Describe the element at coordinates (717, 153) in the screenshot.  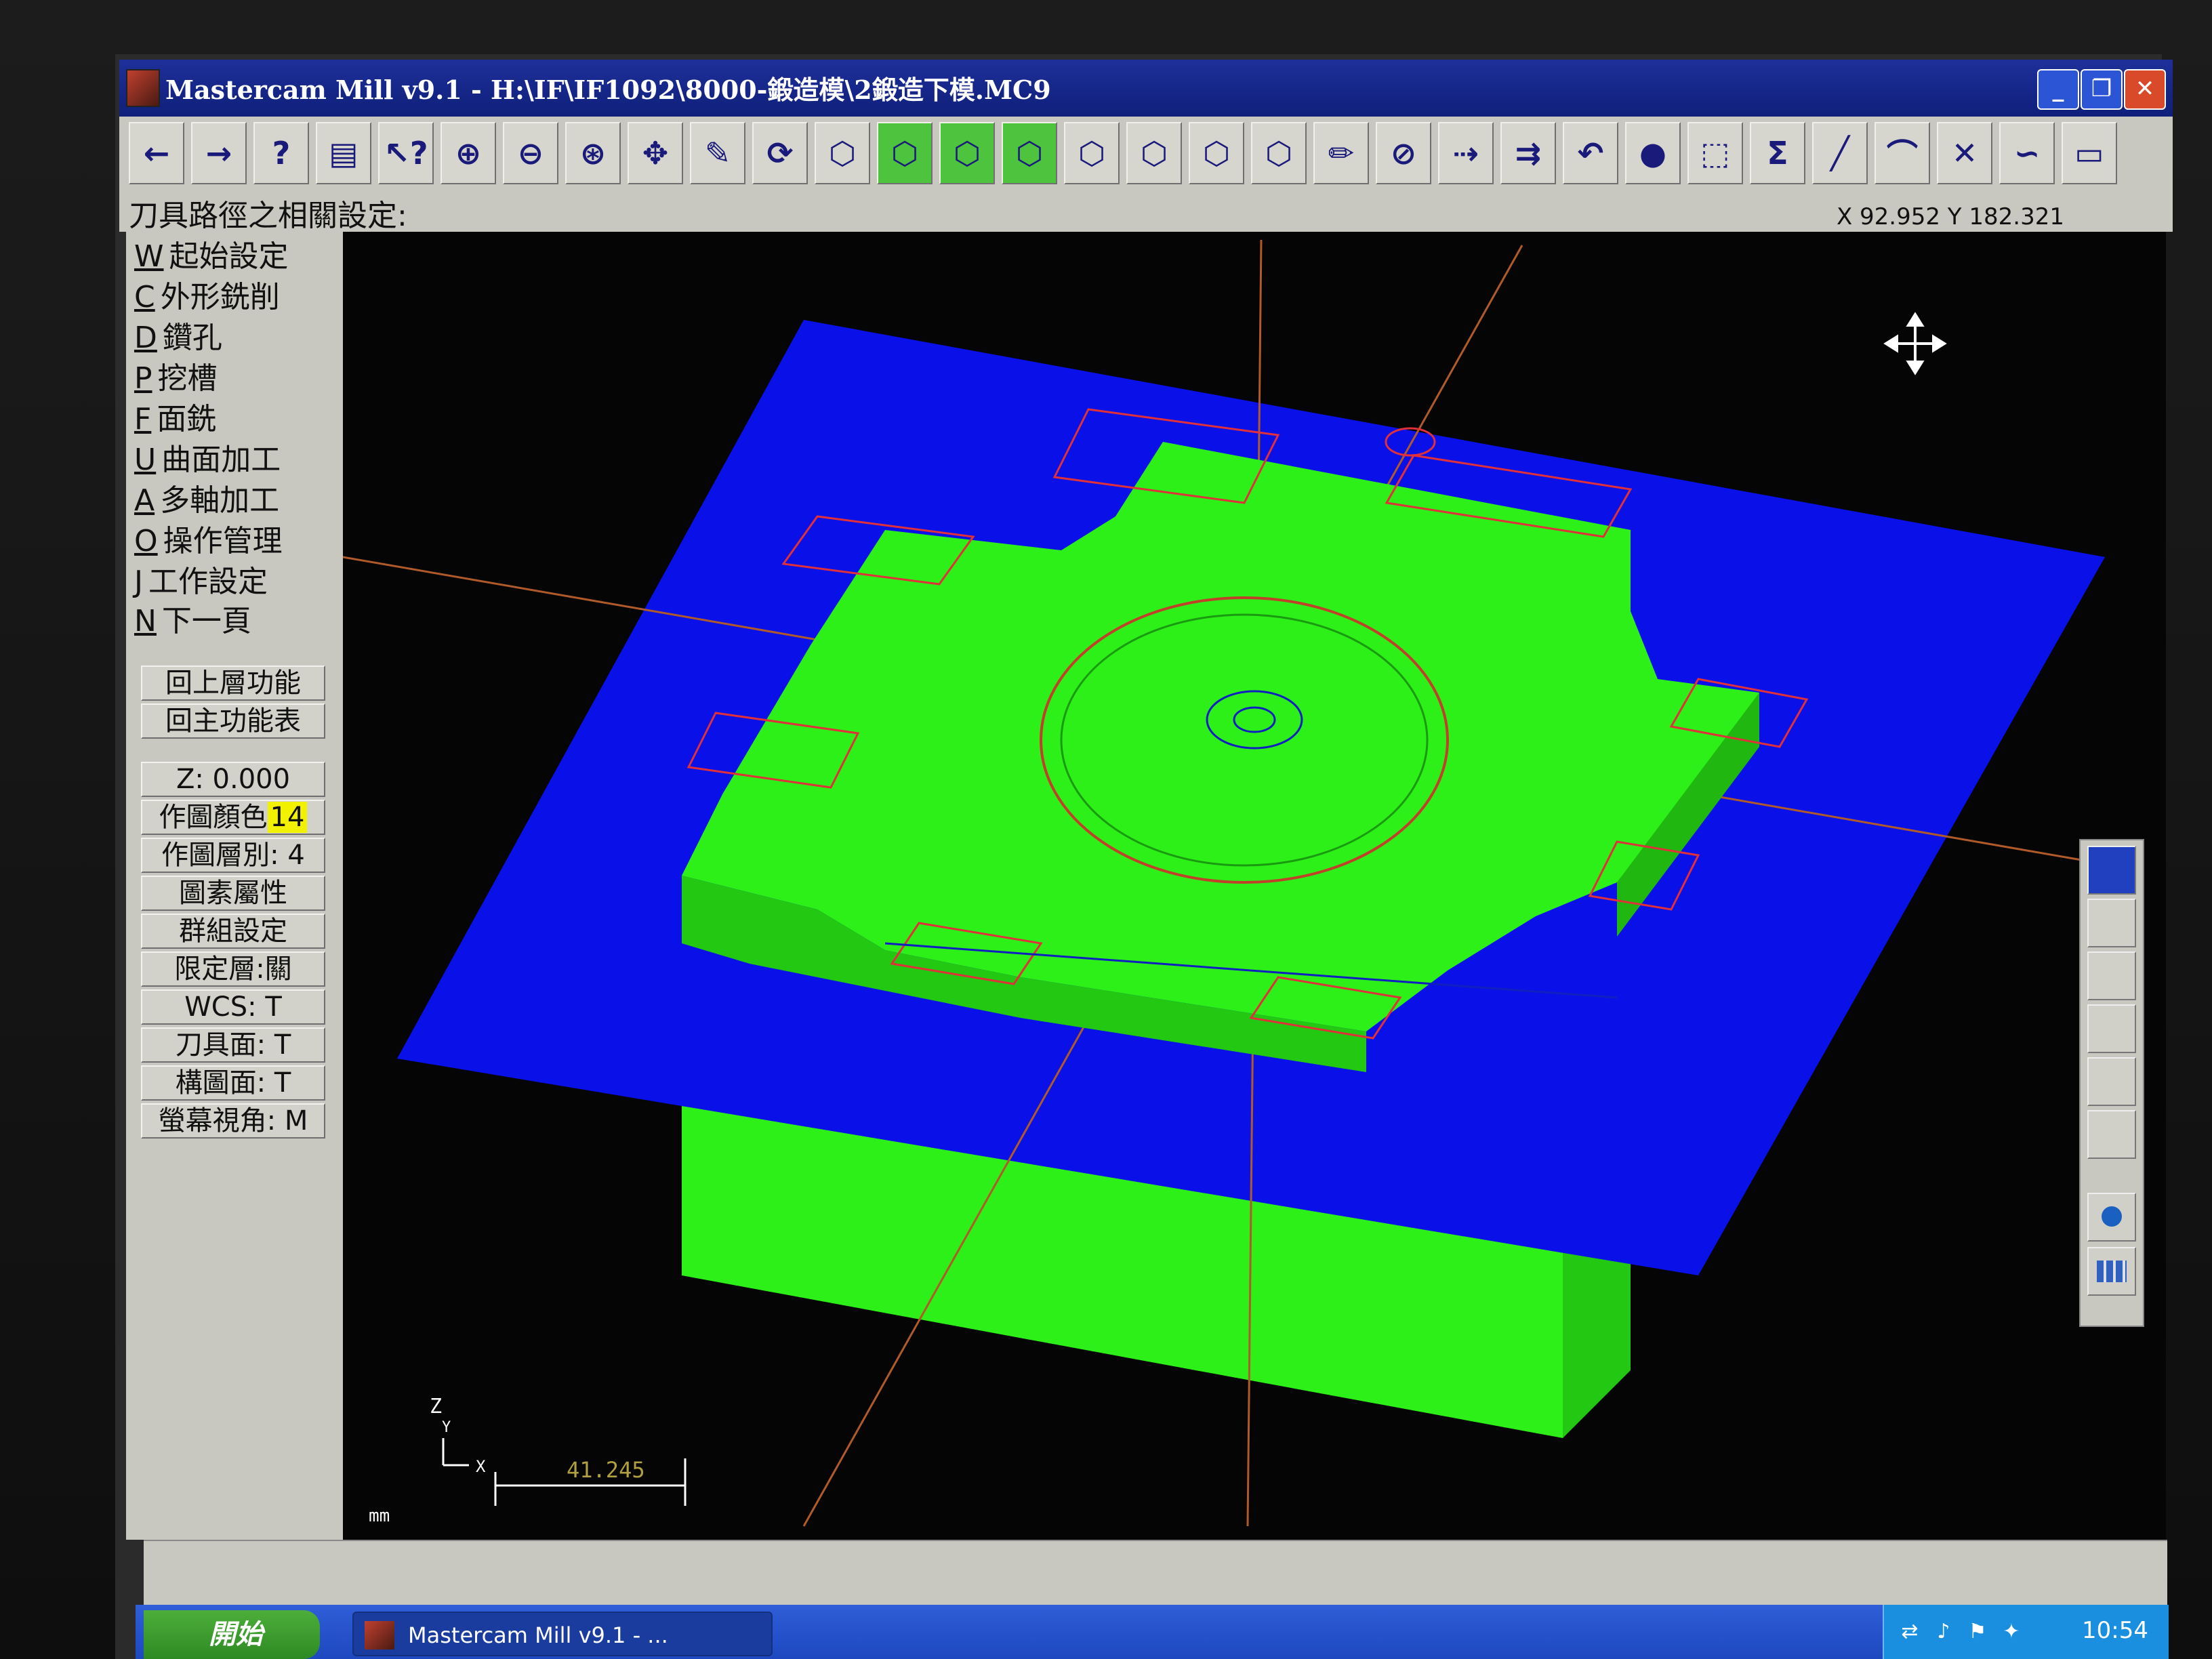
I see `screen-repaint-icon: ✎` at that location.